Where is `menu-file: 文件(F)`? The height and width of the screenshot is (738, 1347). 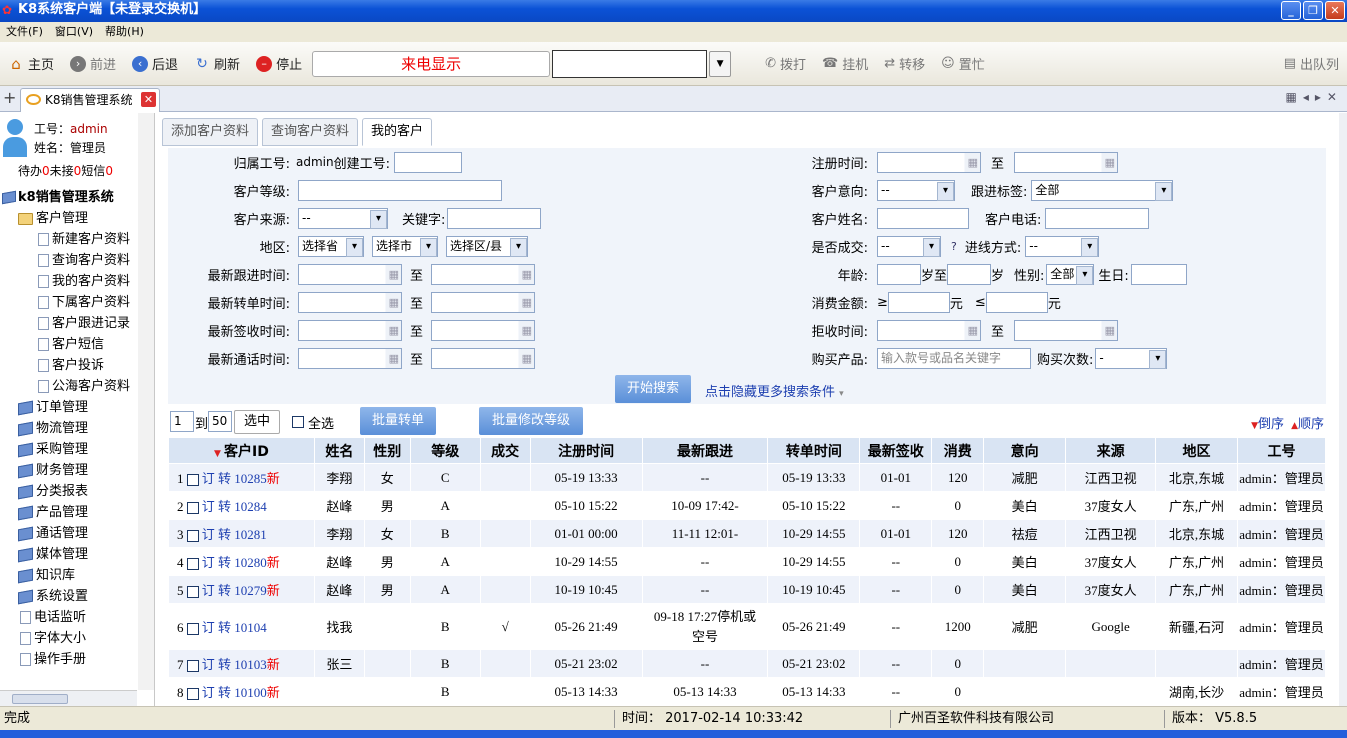 menu-file: 文件(F) is located at coordinates (24, 32).